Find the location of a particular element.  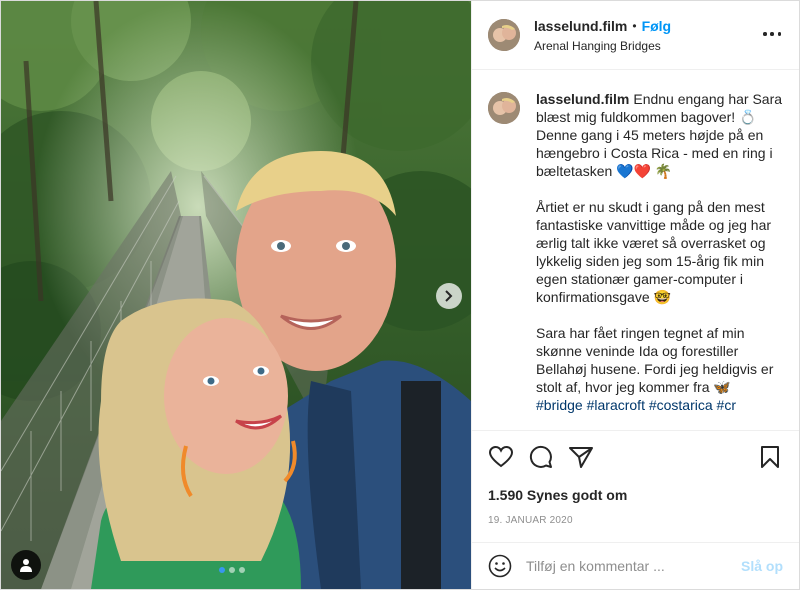

comment-button is located at coordinates (541, 457).